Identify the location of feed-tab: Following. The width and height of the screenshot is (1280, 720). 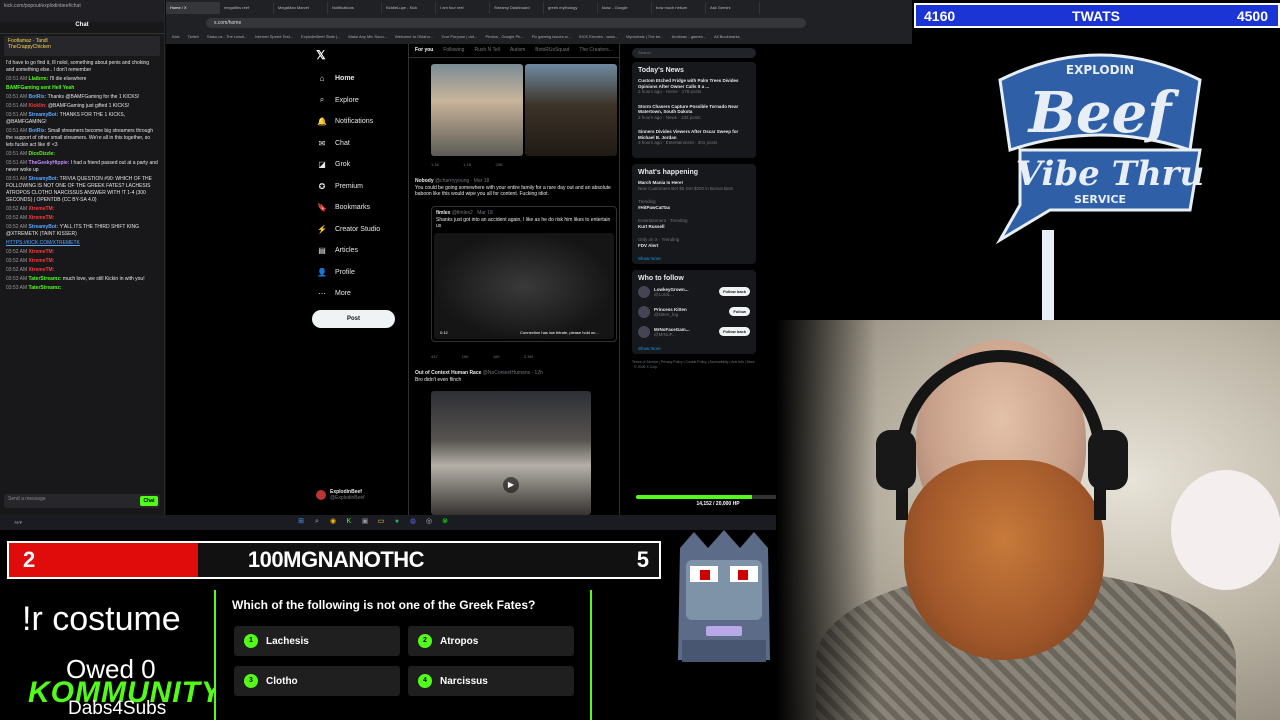
(453, 50).